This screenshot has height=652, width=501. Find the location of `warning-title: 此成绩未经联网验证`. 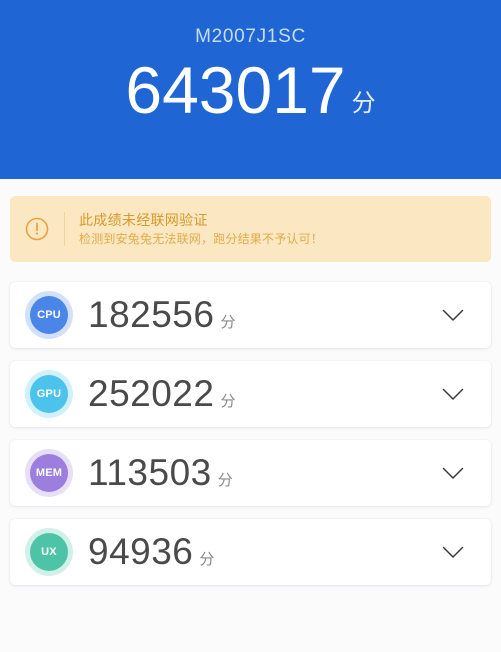

warning-title: 此成绩未经联网验证 is located at coordinates (143, 220).